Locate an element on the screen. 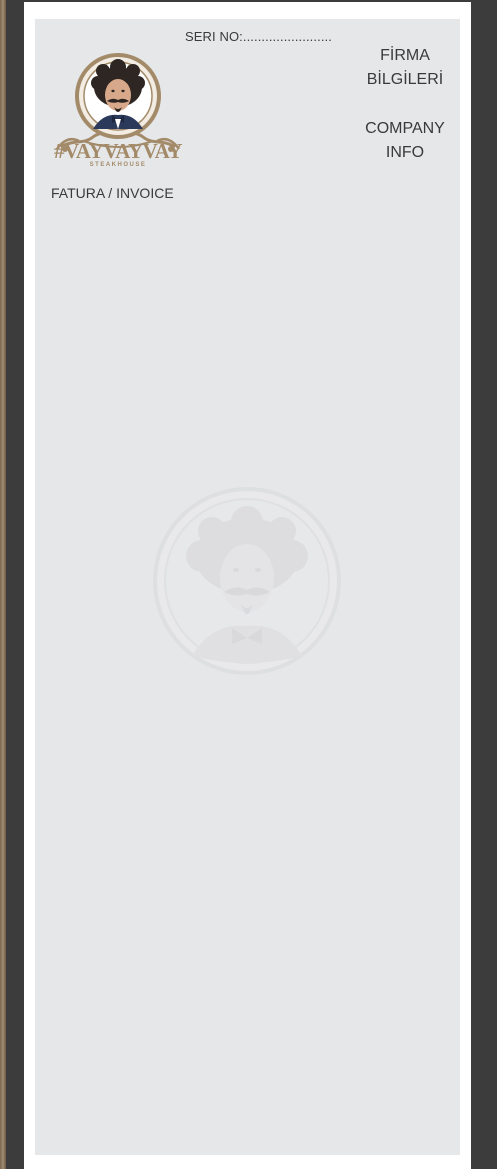 The image size is (497, 1169). company-info-tr-line2: BİLGİLERİ is located at coordinates (405, 79).